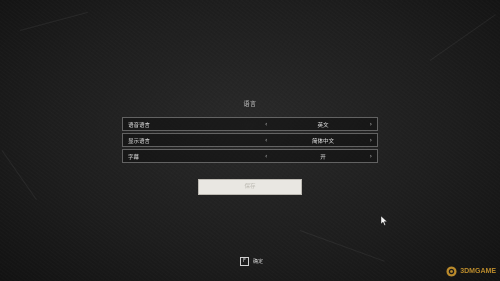  What do you see at coordinates (258, 262) in the screenshot?
I see `key-hint-label: 确定` at bounding box center [258, 262].